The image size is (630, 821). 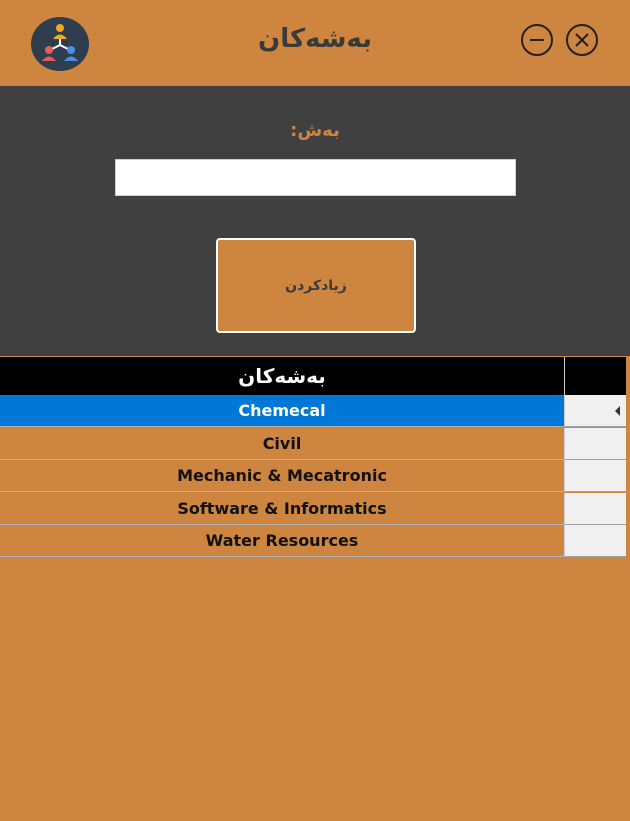 I want to click on x-circle-icon, so click(x=582, y=40).